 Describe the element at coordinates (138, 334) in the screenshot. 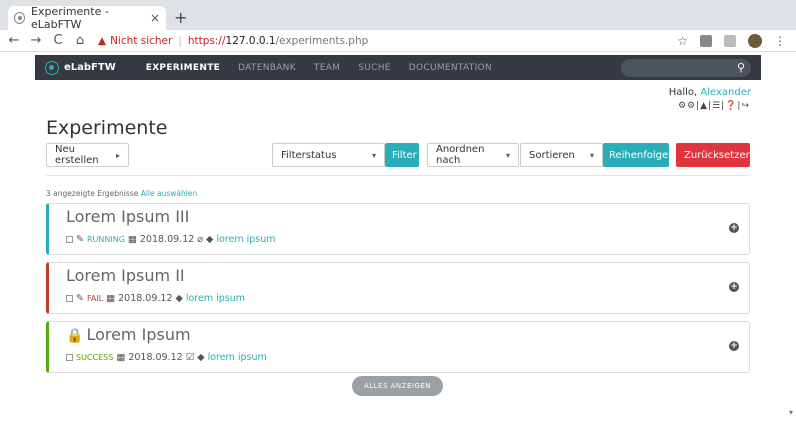

I see `experiment-title: Lorem Ipsum` at that location.